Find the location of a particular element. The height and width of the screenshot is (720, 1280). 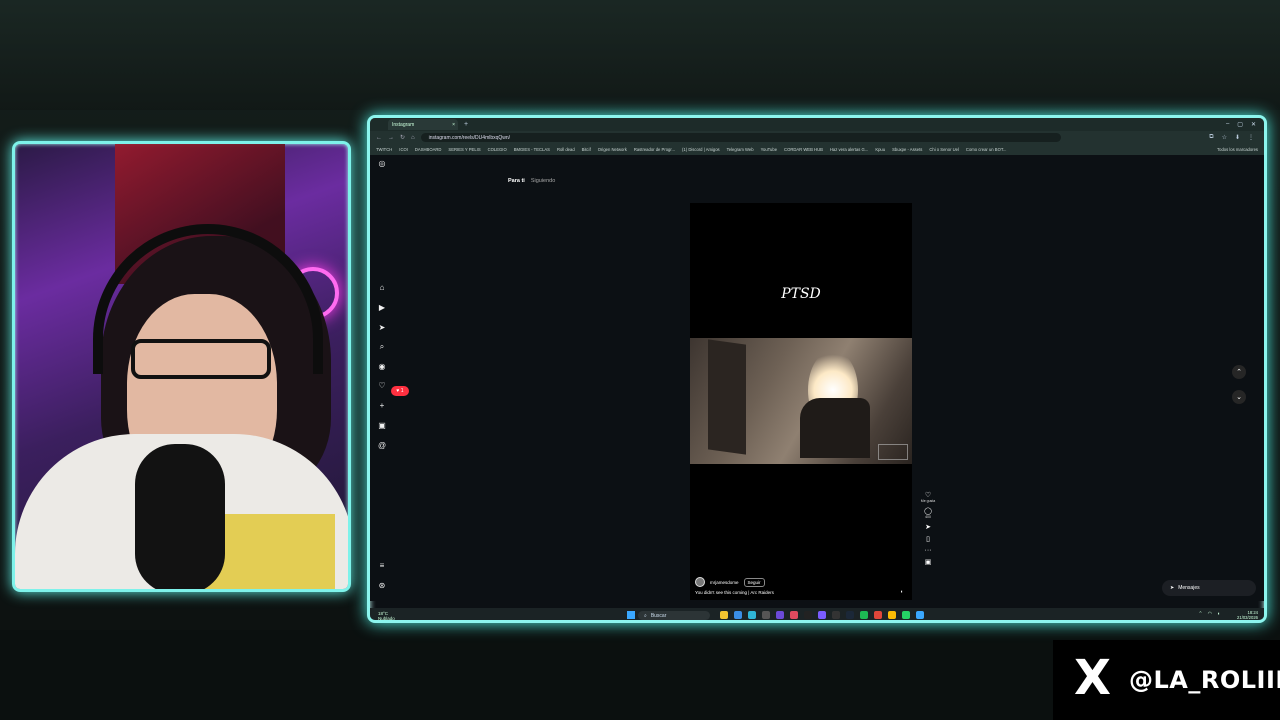

close-window-button: ✕ is located at coordinates (1253, 124).